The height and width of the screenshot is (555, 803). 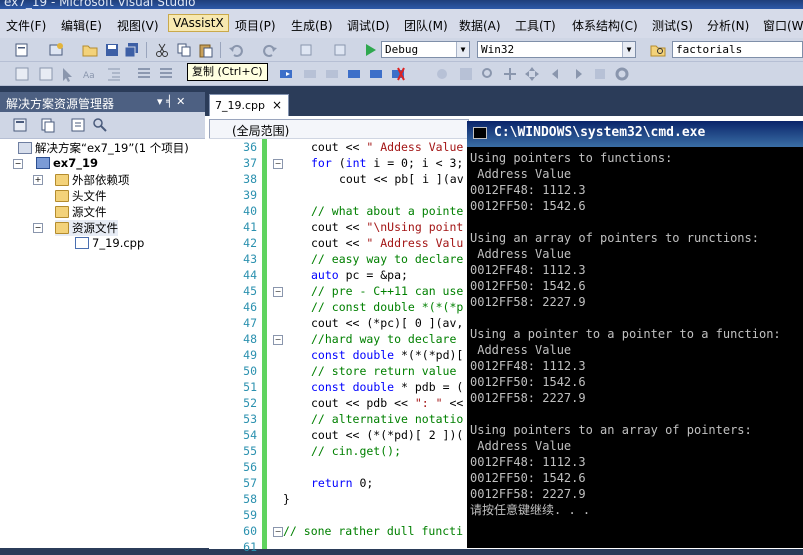 What do you see at coordinates (310, 74) in the screenshot?
I see `previous-bookmark-icon` at bounding box center [310, 74].